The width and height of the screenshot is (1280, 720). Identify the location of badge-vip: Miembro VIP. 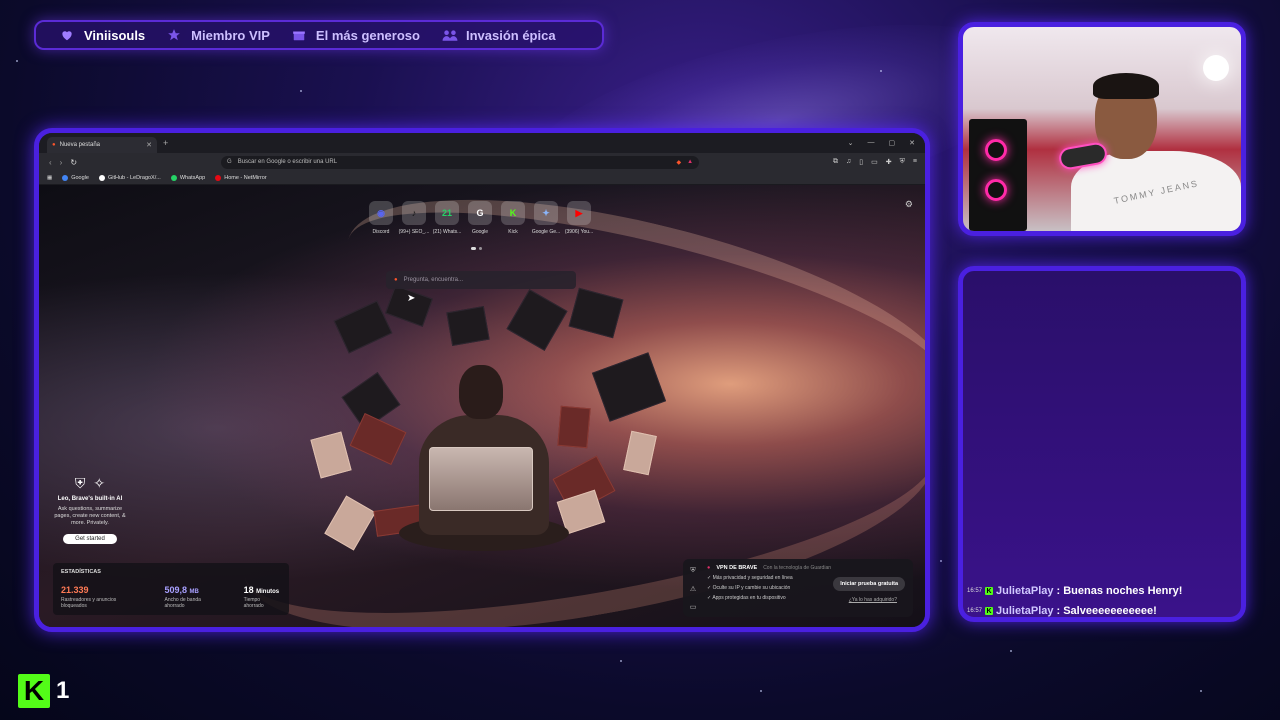
(218, 35).